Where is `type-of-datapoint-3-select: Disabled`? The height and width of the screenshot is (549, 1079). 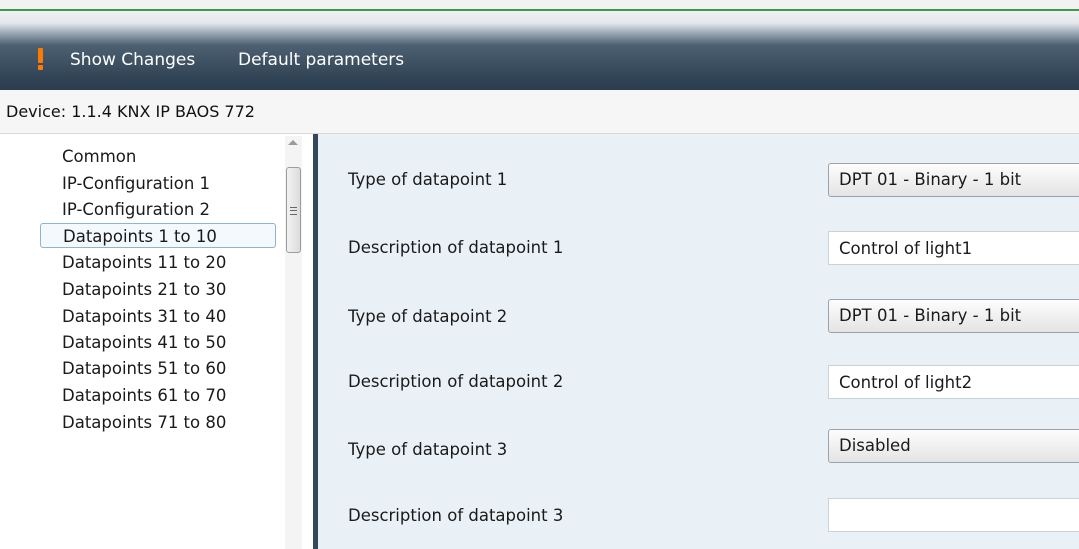
type-of-datapoint-3-select: Disabled is located at coordinates (953, 446).